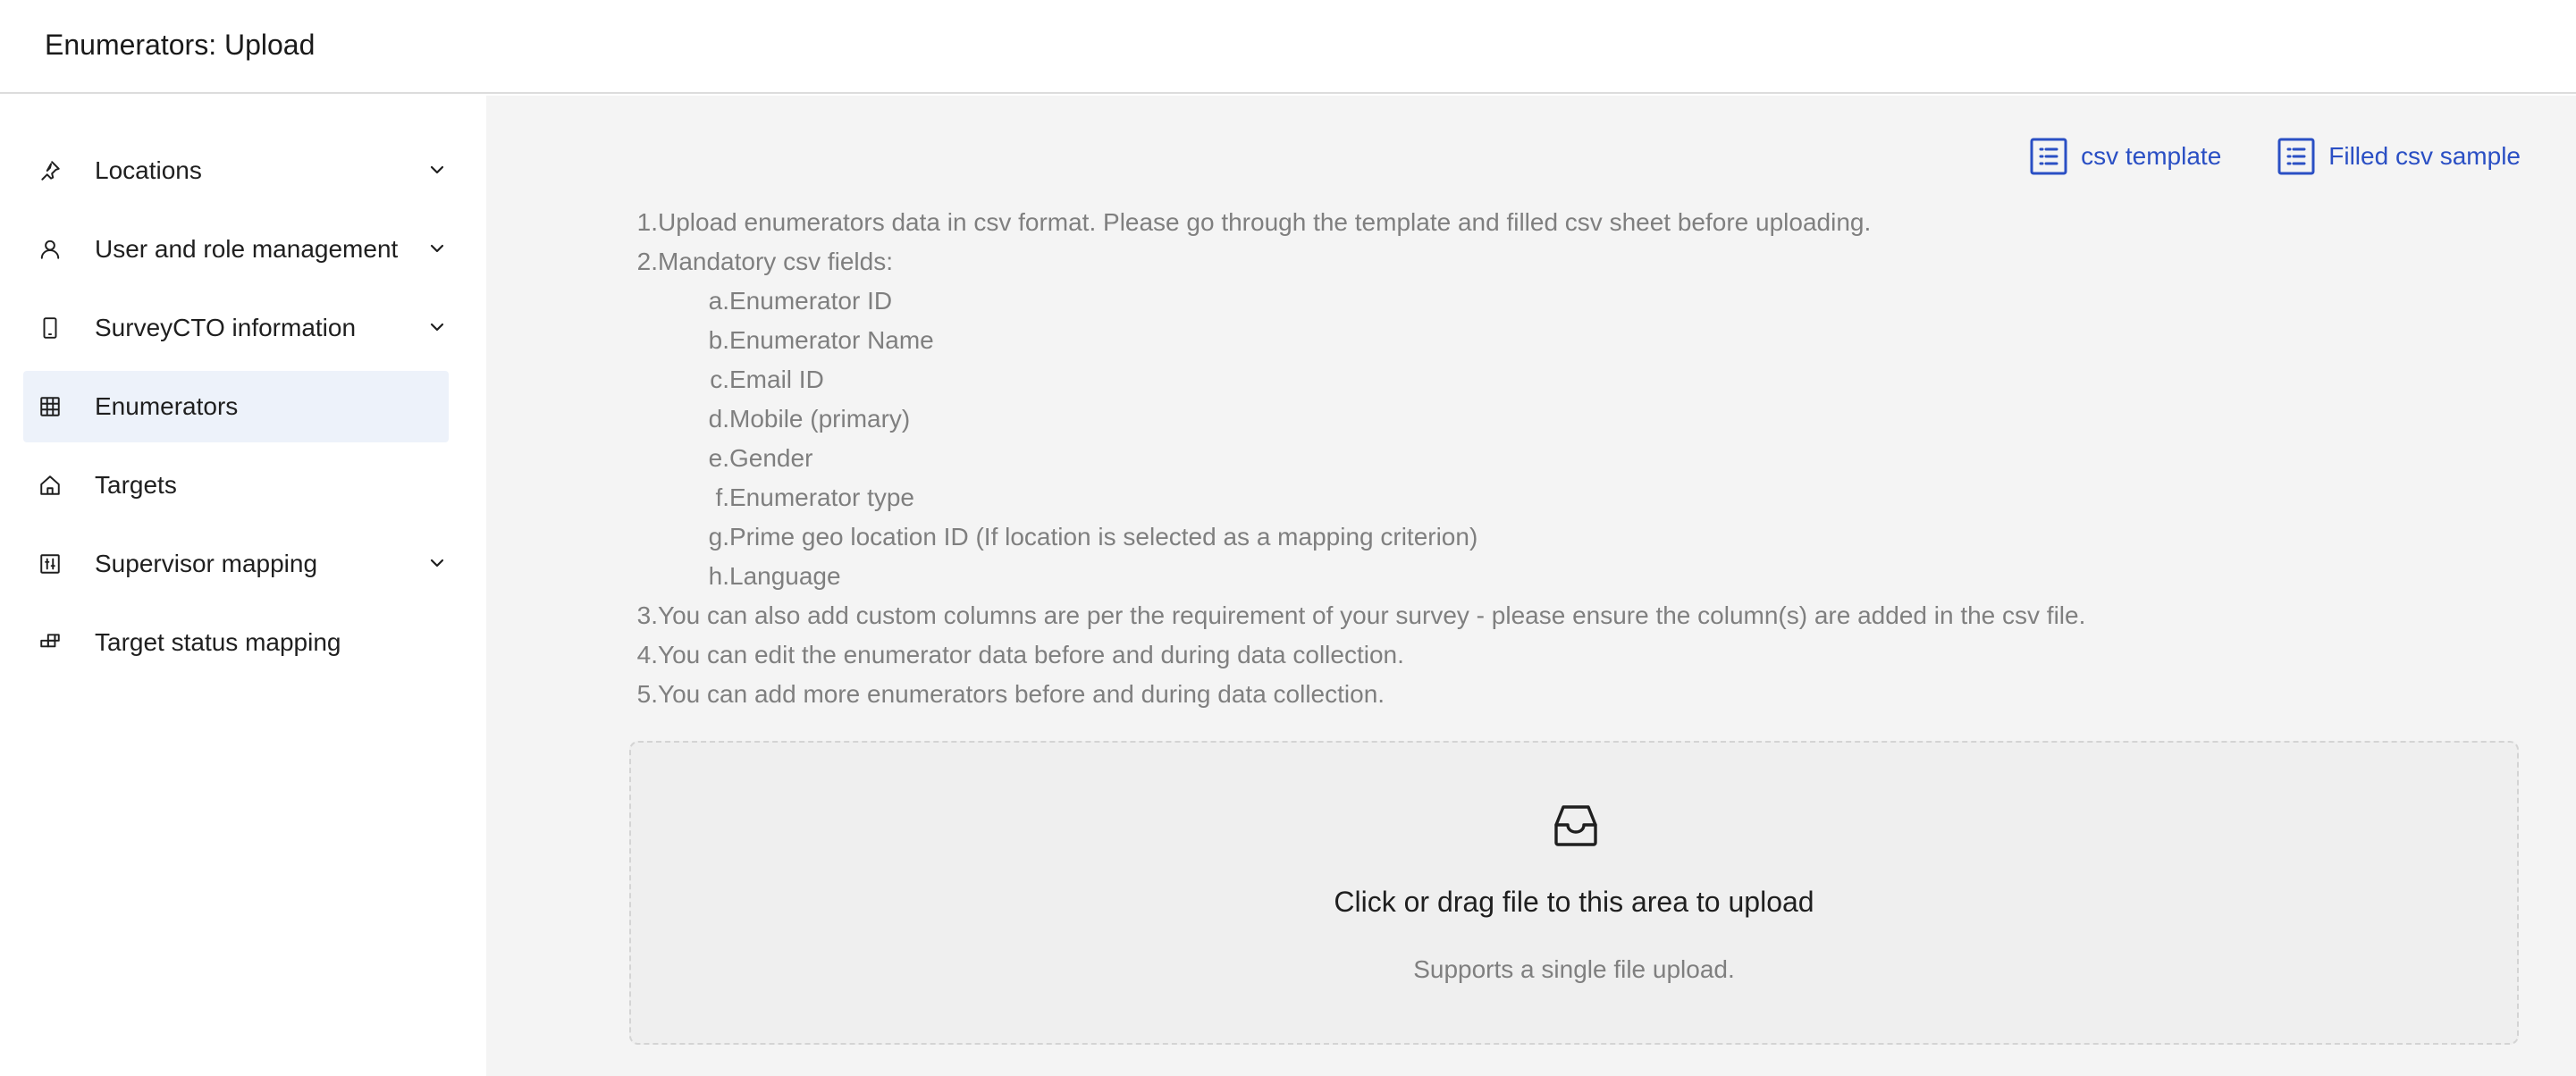 This screenshot has height=1076, width=2576. What do you see at coordinates (51, 249) in the screenshot?
I see `user-icon` at bounding box center [51, 249].